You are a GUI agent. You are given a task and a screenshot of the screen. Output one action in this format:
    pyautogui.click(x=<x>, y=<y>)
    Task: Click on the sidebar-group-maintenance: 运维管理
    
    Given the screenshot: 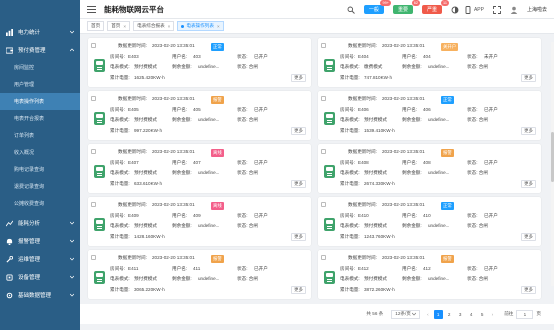 What is the action you would take?
    pyautogui.click(x=40, y=259)
    